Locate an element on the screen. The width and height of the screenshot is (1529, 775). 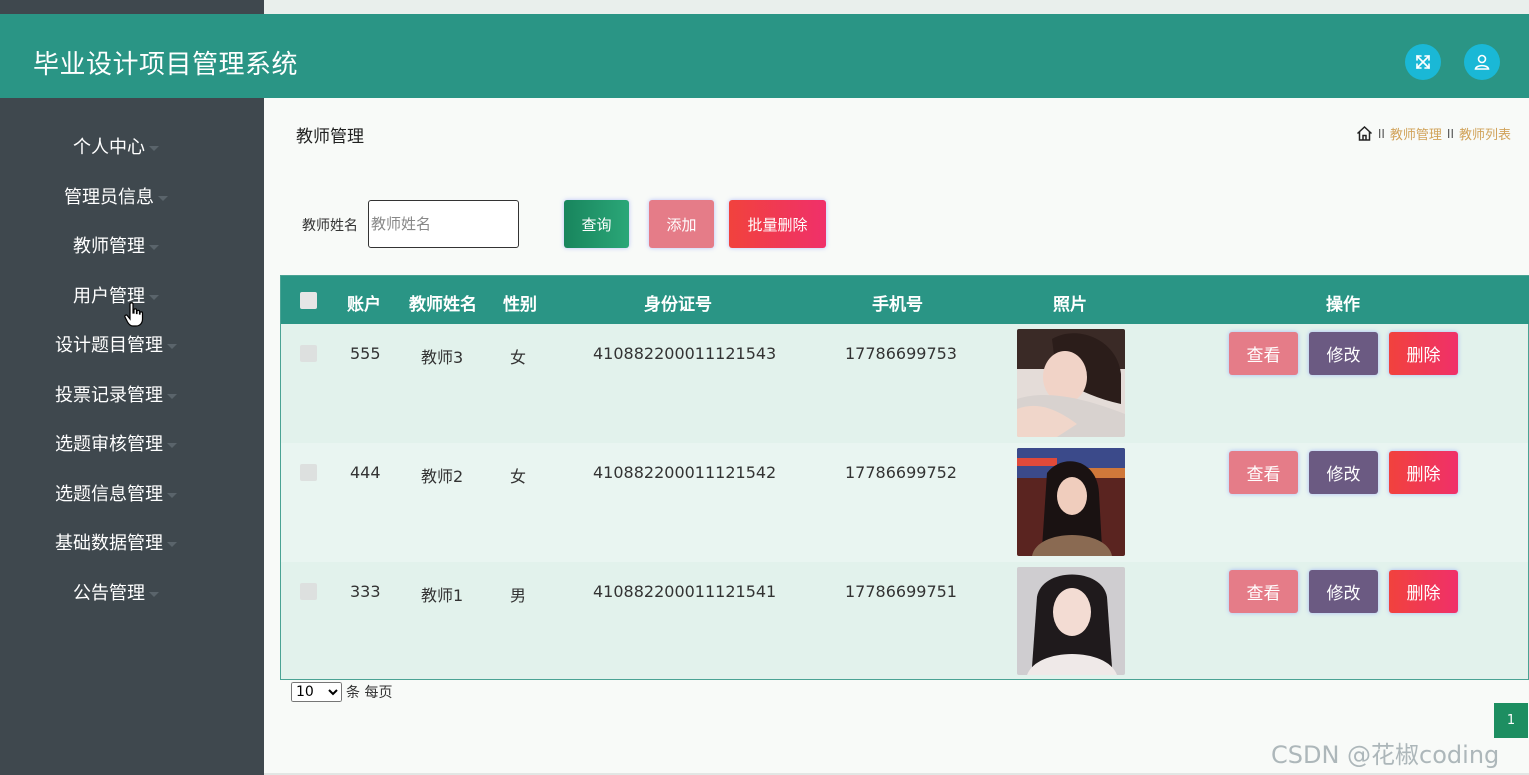
cell-id-number: 410882200011121543 is located at coordinates (685, 353).